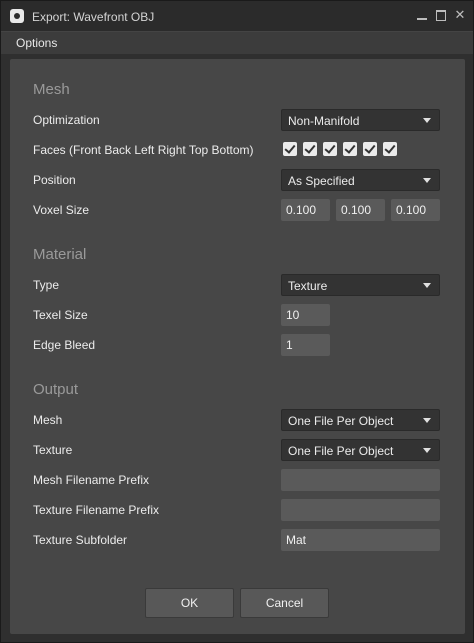  I want to click on face-top-checkbox, so click(370, 149).